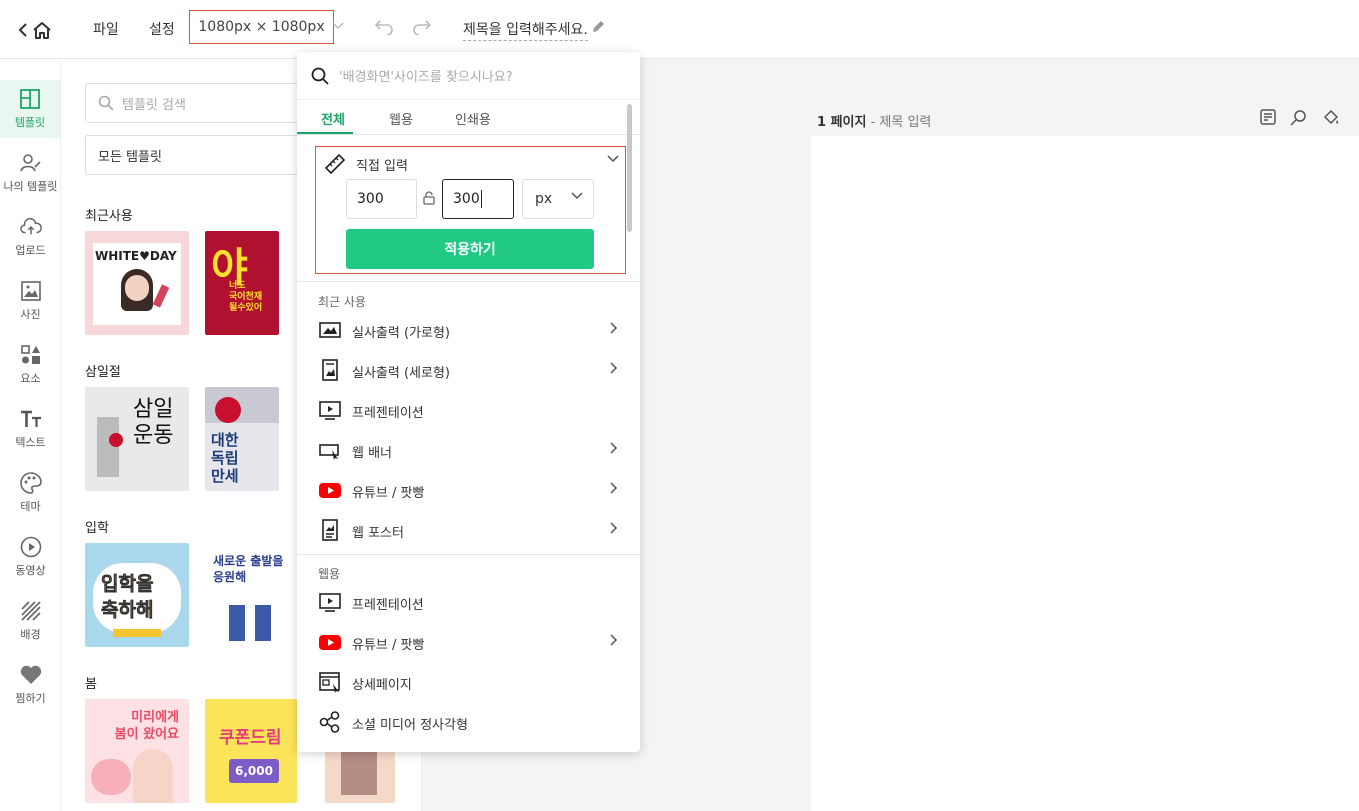  Describe the element at coordinates (30, 483) in the screenshot. I see `palette-icon` at that location.